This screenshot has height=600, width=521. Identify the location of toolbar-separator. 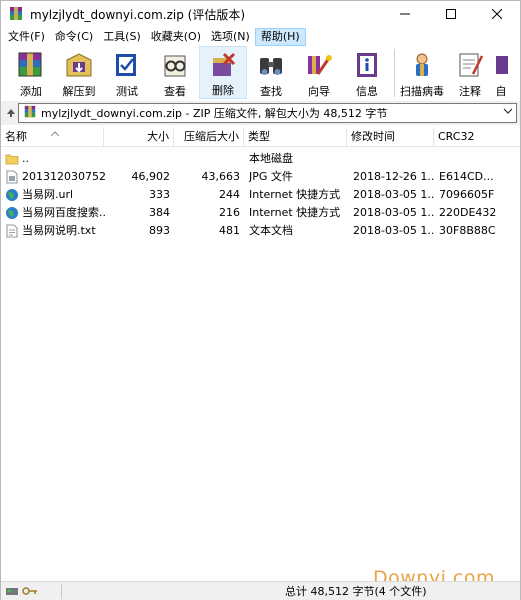
(394, 73).